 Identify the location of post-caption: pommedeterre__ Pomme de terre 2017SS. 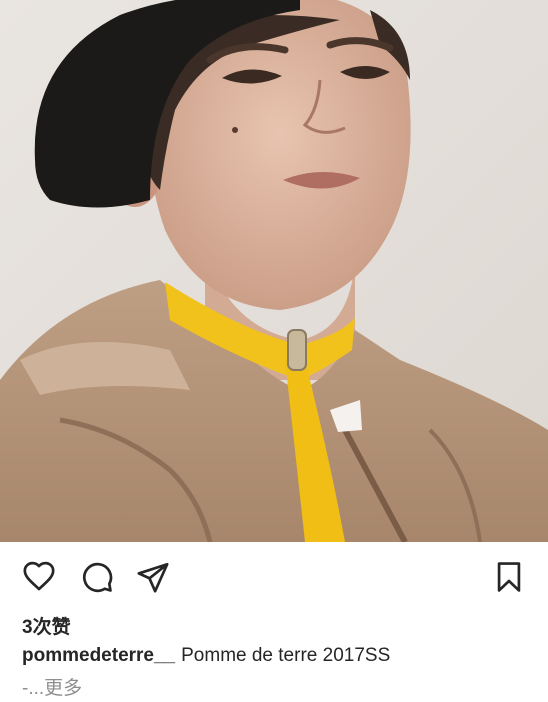
(277, 656).